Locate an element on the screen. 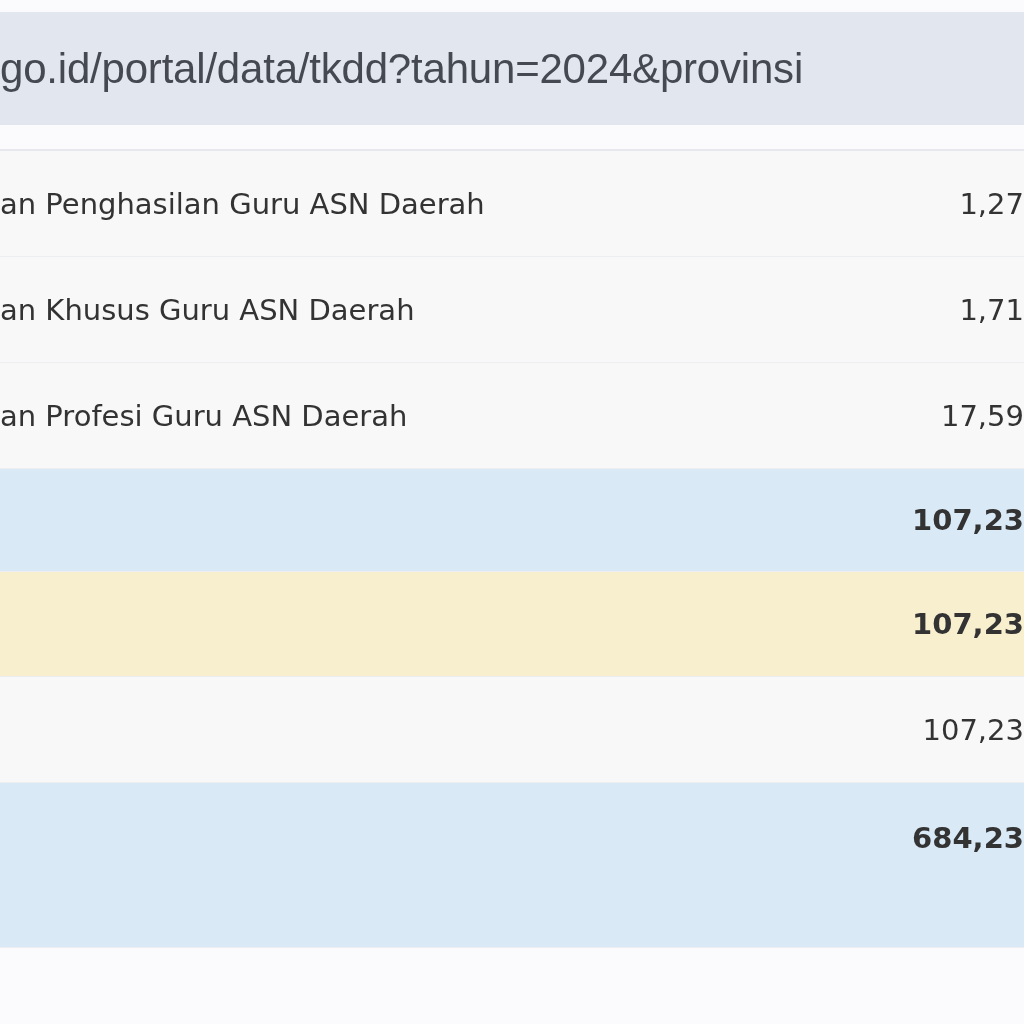  table-cell: 1,27 is located at coordinates (991, 203).